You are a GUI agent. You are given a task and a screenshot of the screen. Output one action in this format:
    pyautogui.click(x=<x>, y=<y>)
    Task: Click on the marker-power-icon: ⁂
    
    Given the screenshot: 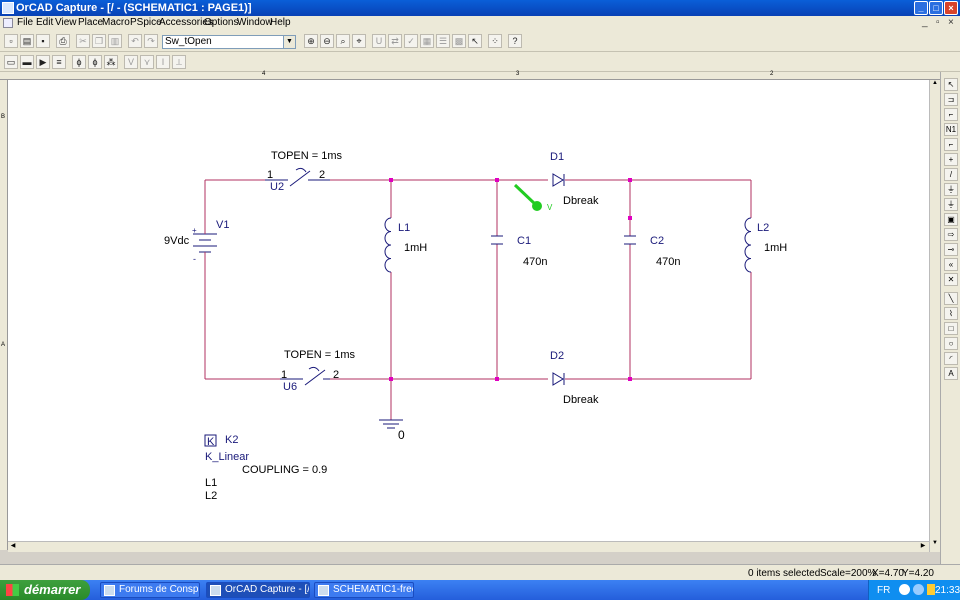 What is the action you would take?
    pyautogui.click(x=111, y=62)
    